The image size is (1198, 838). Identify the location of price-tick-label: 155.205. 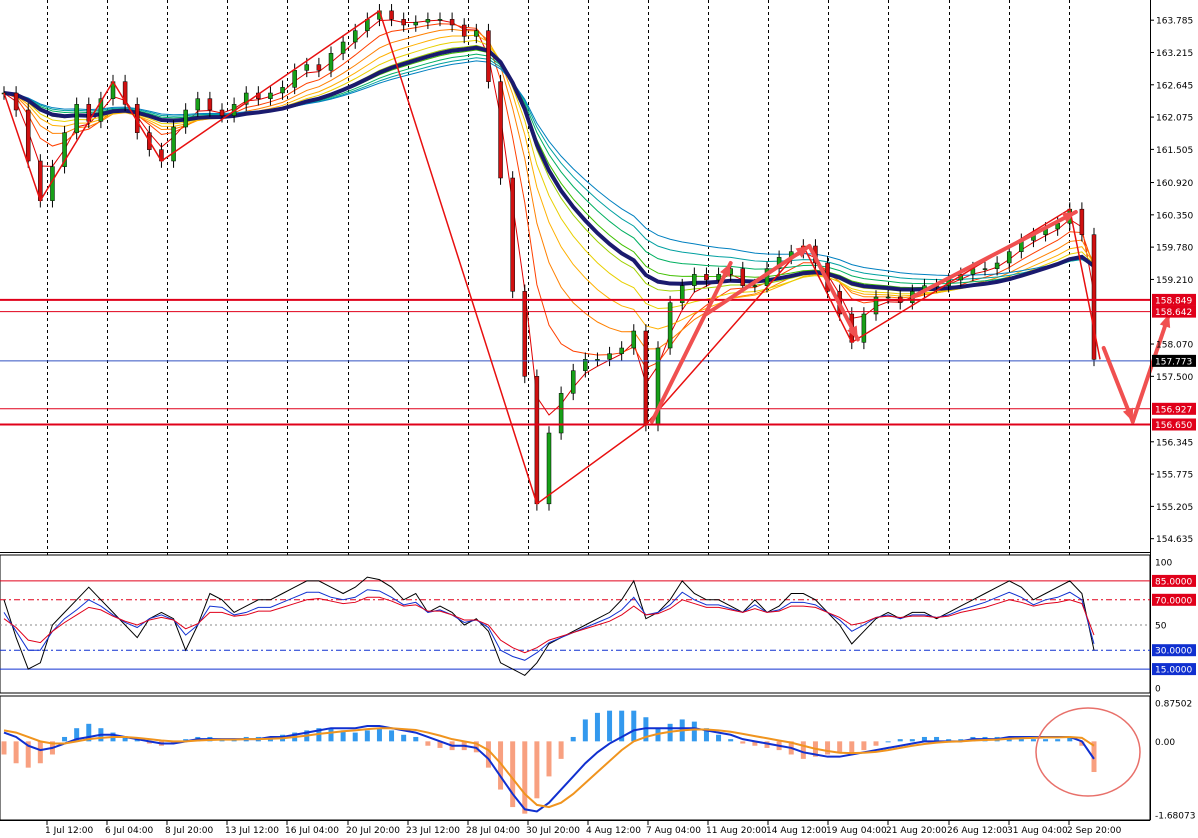
(1174, 508).